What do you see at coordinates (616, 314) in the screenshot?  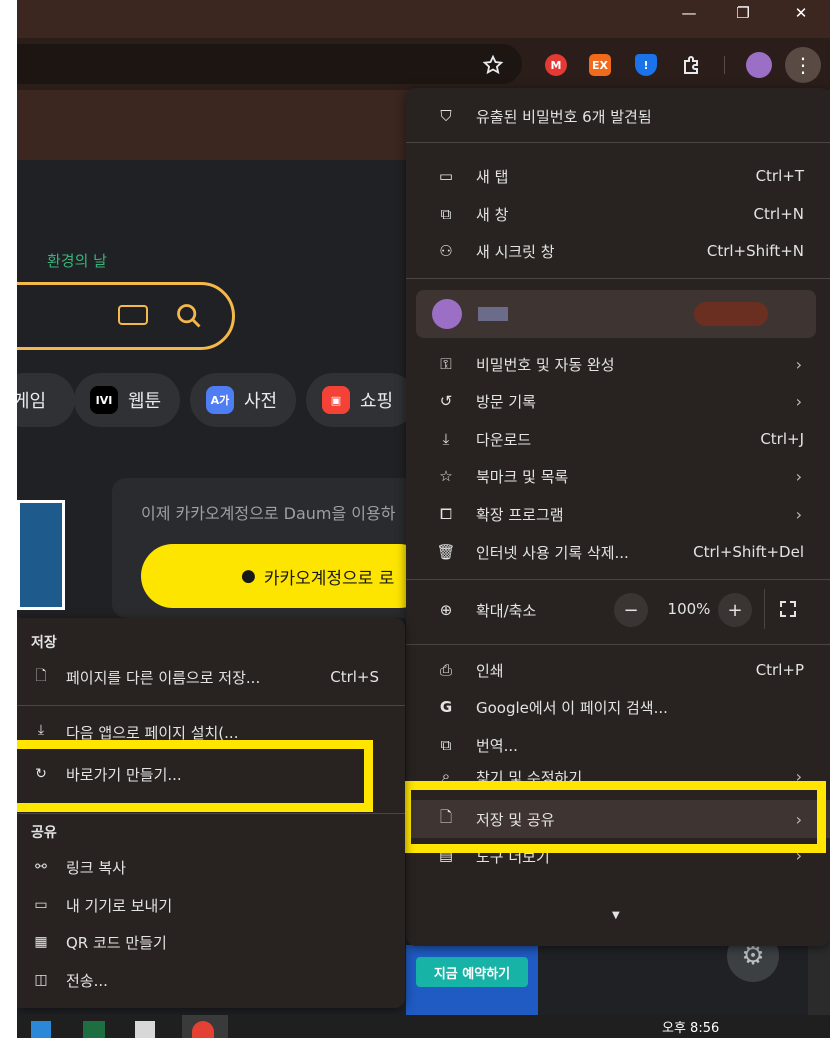 I see `menu-profile-row` at bounding box center [616, 314].